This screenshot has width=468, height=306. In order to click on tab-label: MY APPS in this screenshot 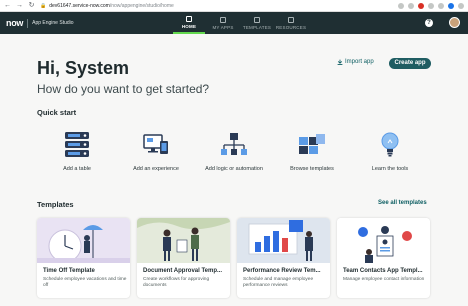, I will do `click(223, 27)`.